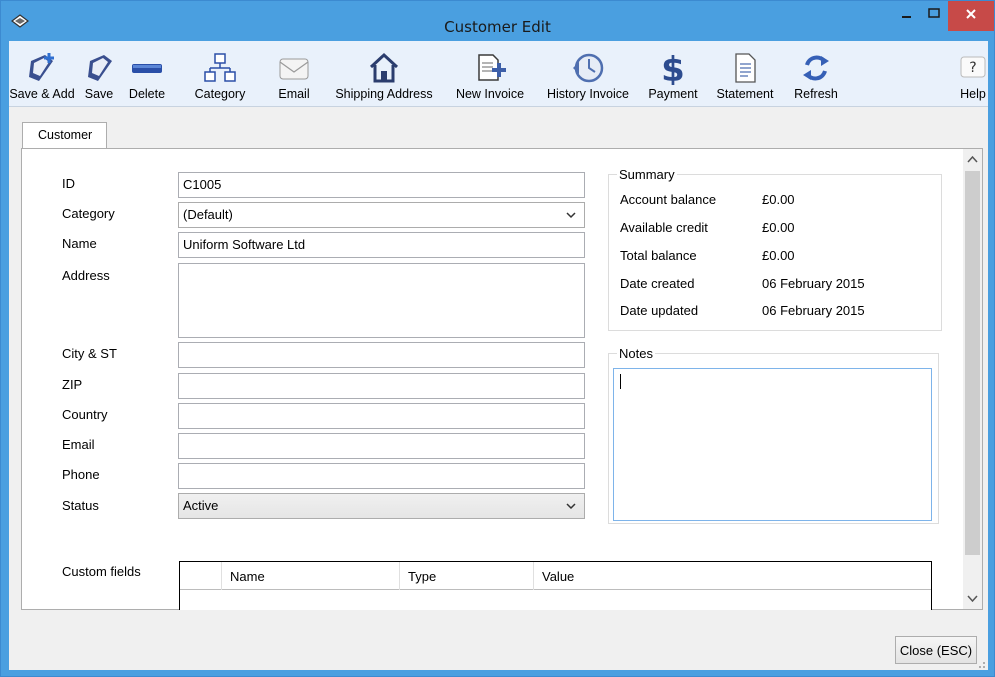 The width and height of the screenshot is (995, 677). I want to click on custom-fields-label: Custom fields, so click(101, 571).